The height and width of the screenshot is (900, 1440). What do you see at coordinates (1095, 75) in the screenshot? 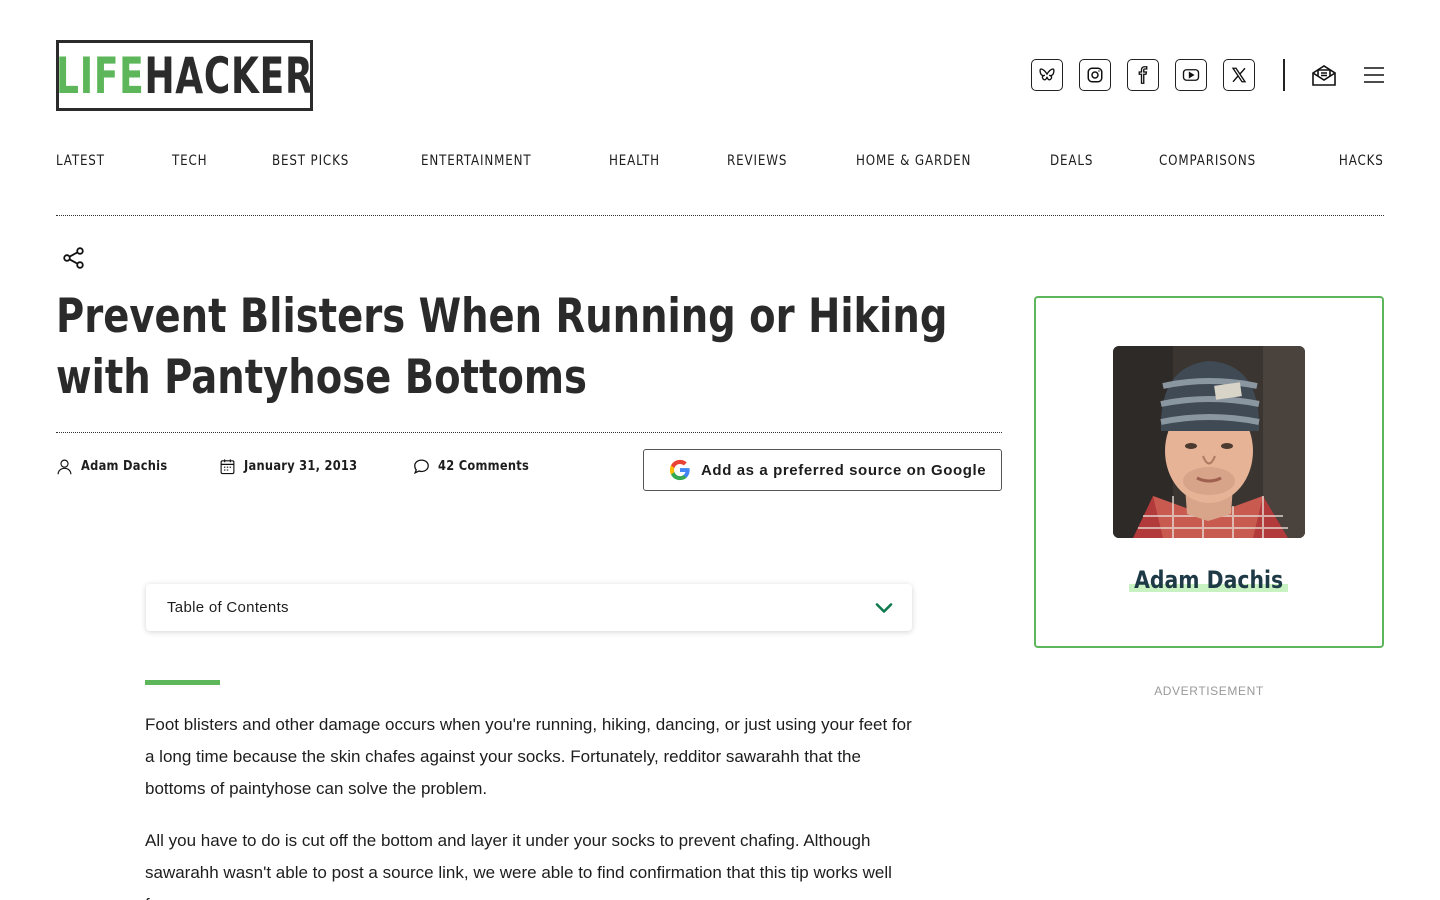
I see `instagram-icon` at bounding box center [1095, 75].